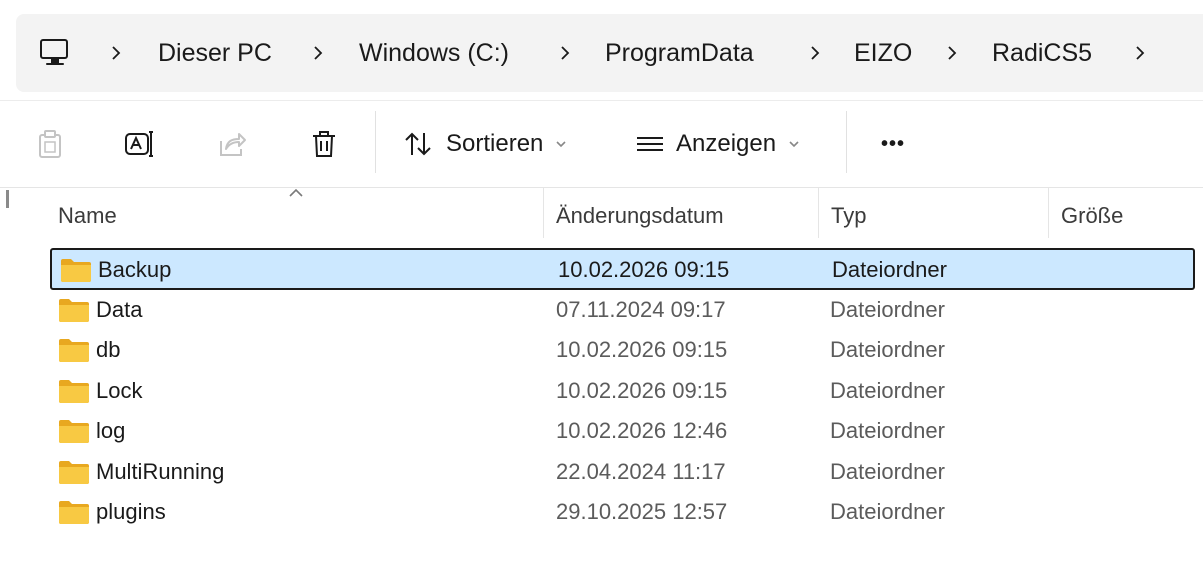 Image resolution: width=1203 pixels, height=562 pixels. I want to click on sort-ascending-icon, so click(296, 192).